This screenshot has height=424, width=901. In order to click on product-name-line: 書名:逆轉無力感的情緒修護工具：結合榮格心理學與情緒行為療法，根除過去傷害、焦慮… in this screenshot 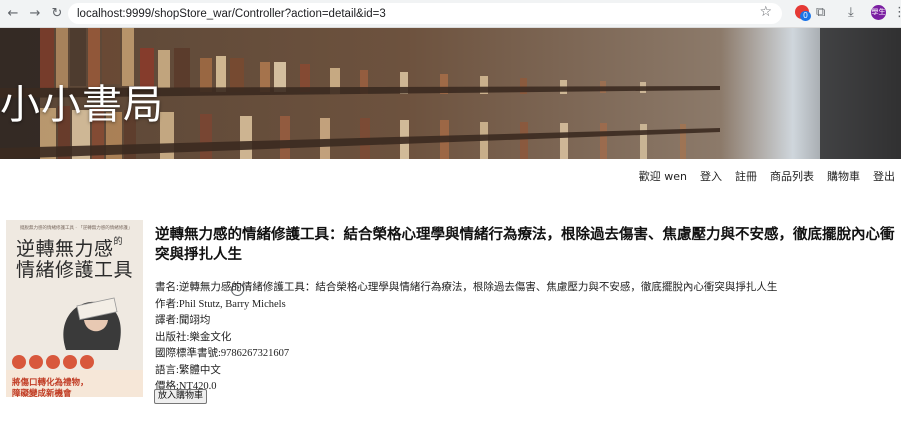, I will do `click(466, 287)`.